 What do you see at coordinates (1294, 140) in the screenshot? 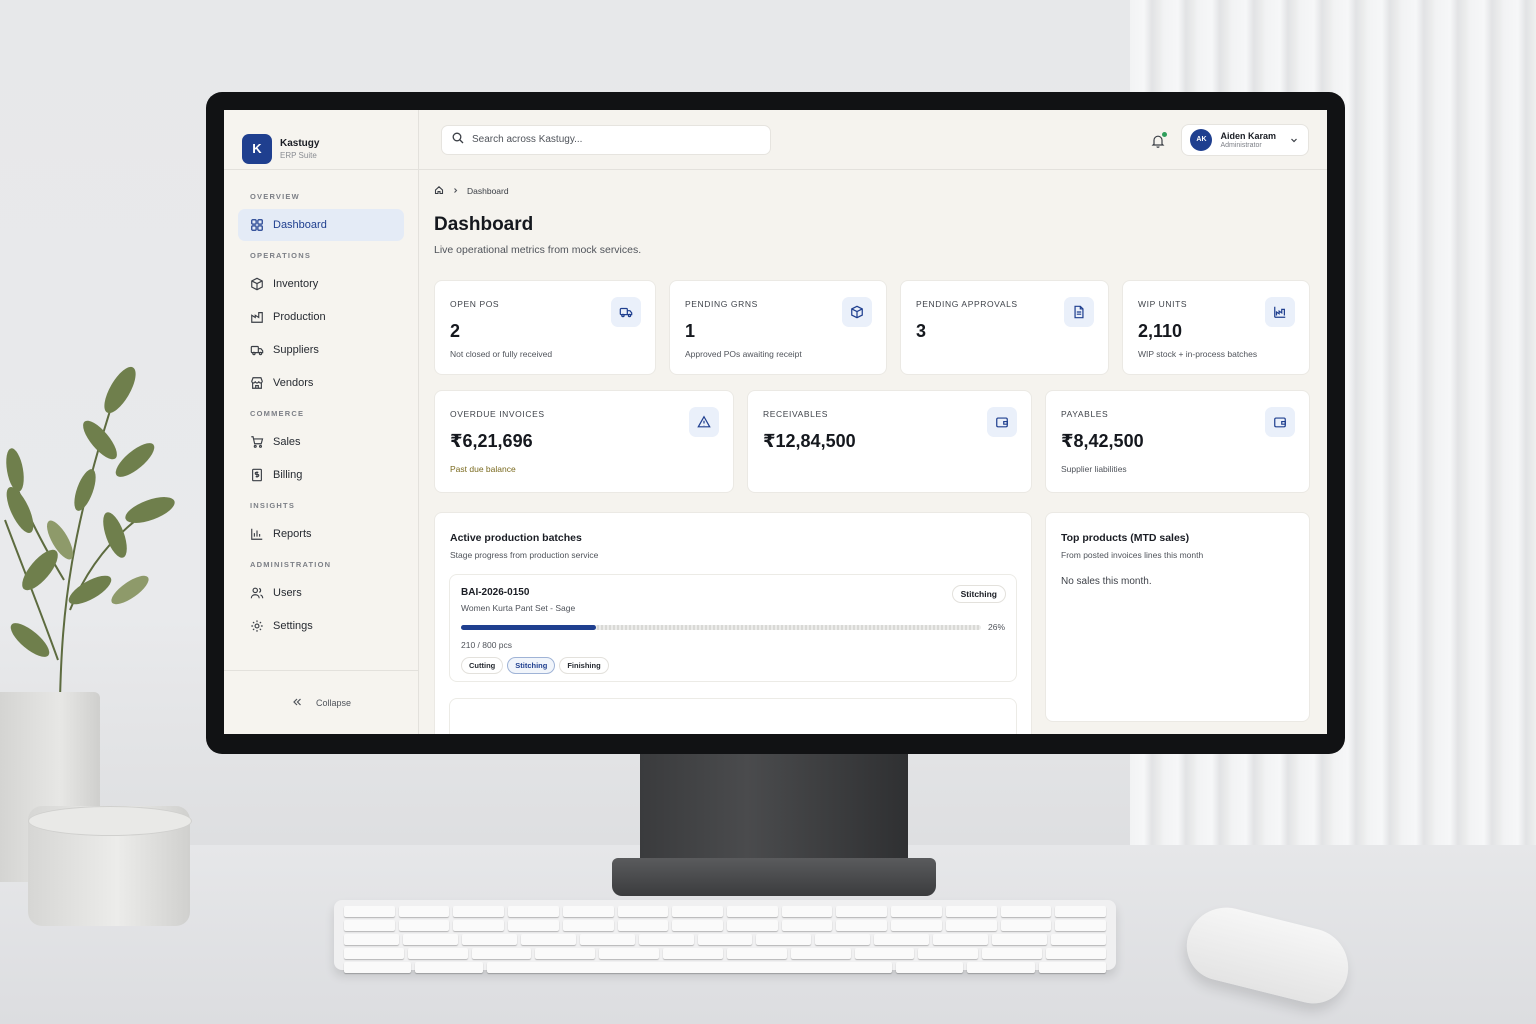
I see `chevron-down-icon` at bounding box center [1294, 140].